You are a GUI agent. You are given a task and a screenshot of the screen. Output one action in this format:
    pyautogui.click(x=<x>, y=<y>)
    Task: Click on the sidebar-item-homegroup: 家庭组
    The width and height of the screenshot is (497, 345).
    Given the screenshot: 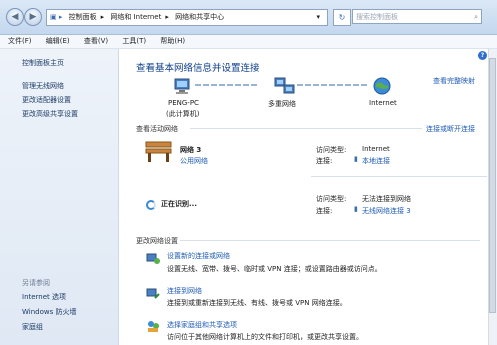 What is the action you would take?
    pyautogui.click(x=32, y=327)
    